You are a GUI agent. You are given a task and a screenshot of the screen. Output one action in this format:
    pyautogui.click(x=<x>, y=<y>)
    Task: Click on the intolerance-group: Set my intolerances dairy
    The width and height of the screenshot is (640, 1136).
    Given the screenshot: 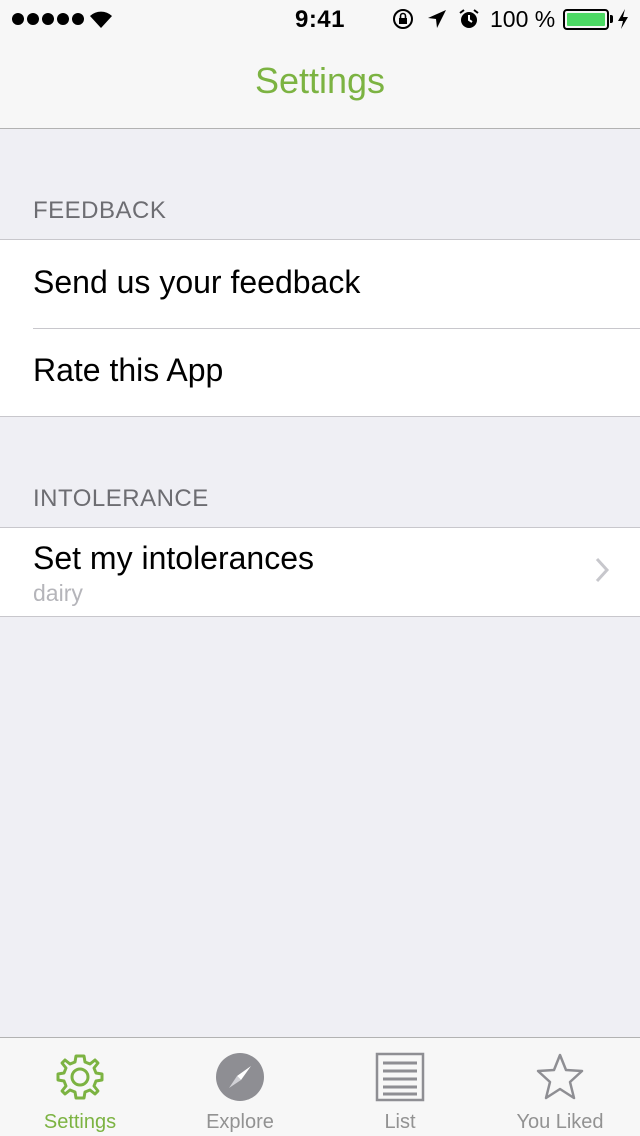 What is the action you would take?
    pyautogui.click(x=320, y=572)
    